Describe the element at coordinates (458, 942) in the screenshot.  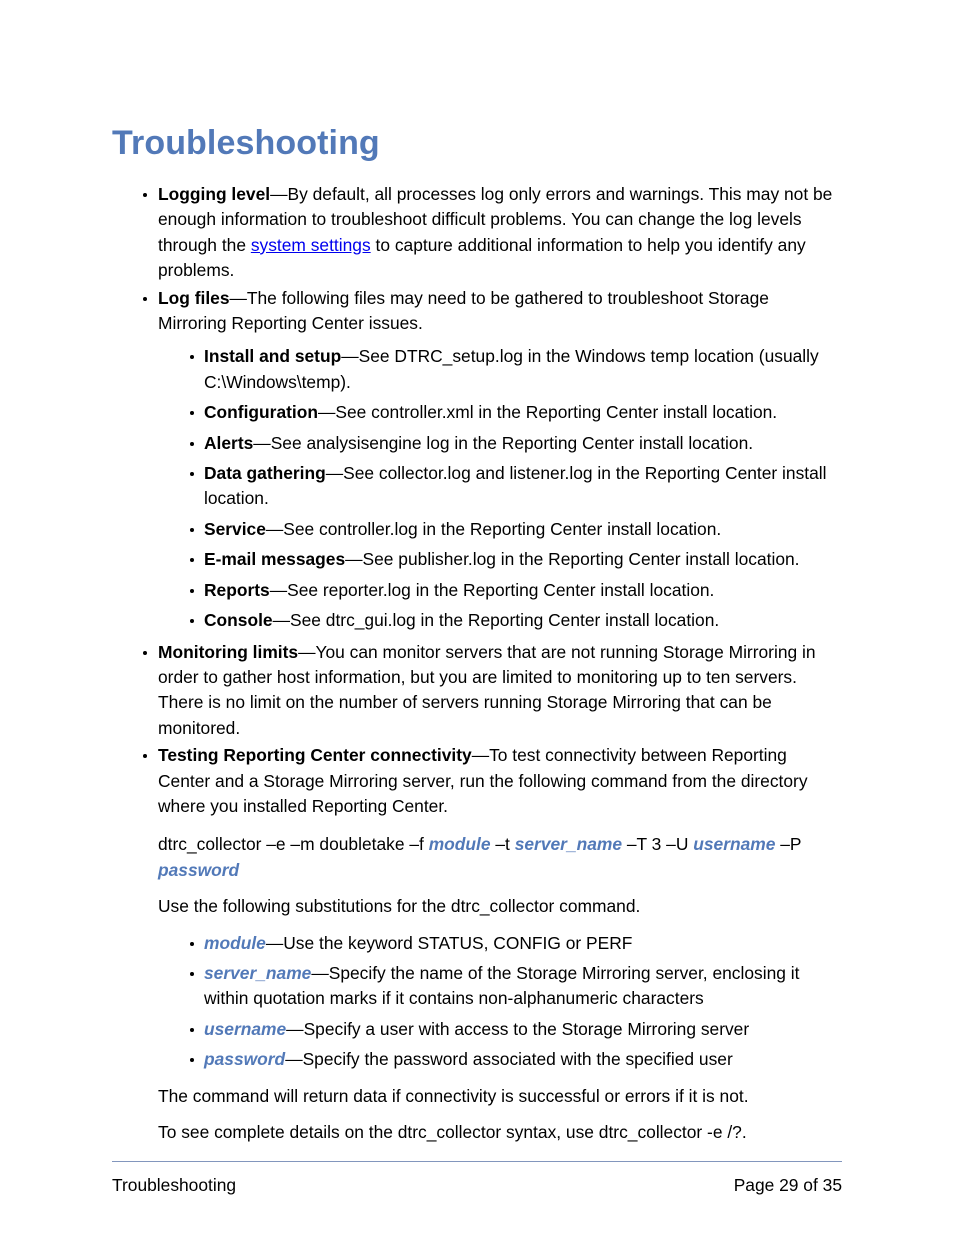
I see `item-text: Use the keyword STATUS, CONFIG or PERF` at that location.